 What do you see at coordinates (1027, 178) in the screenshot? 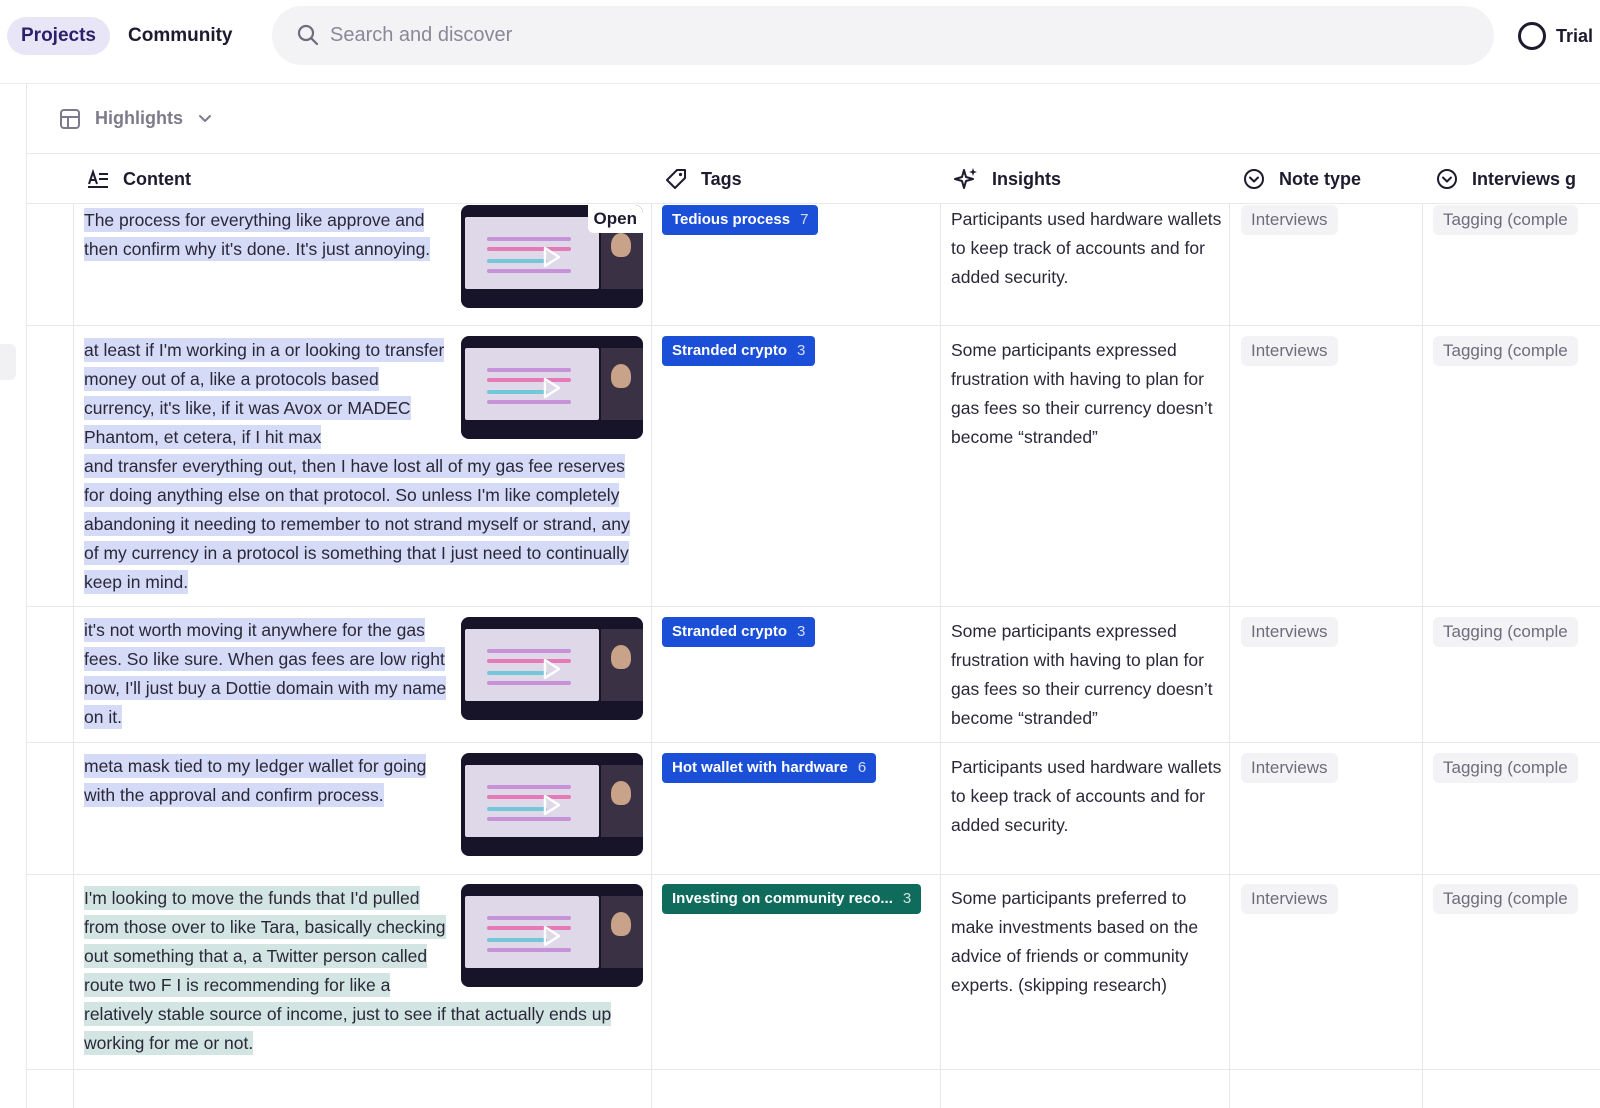
I see `column-title: Insights` at bounding box center [1027, 178].